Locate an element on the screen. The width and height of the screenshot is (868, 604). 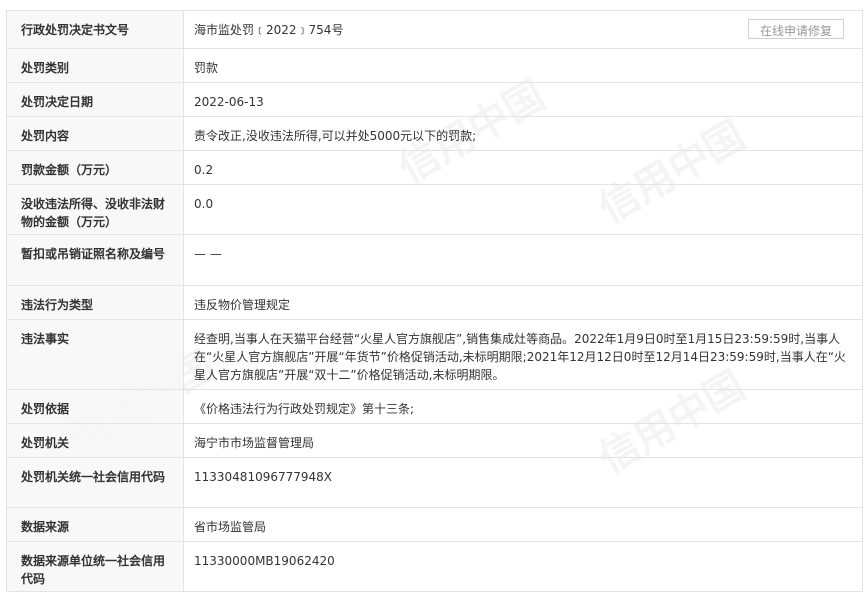
row-value-cell: 海市监处罚﹝2022﹞754号 在线申请修复 is located at coordinates (523, 29).